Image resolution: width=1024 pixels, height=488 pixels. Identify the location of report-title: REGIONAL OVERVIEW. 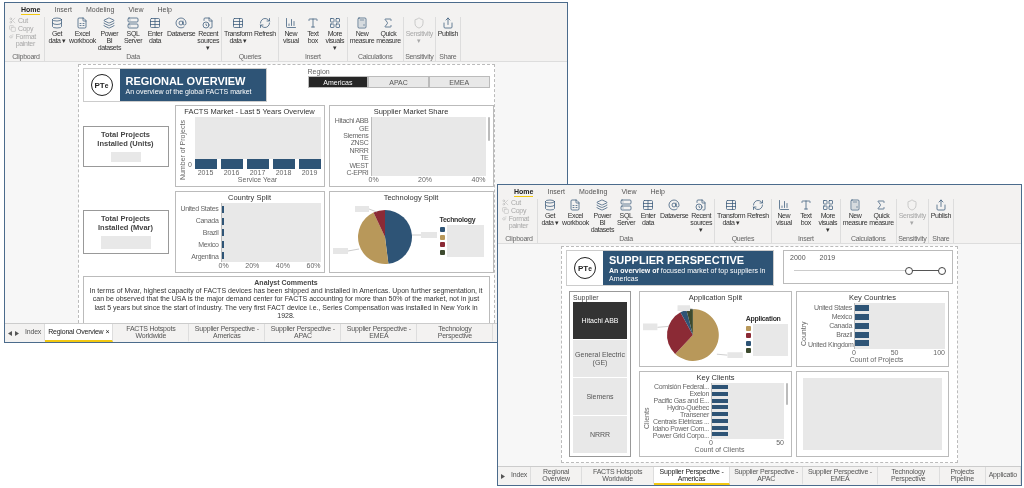
(186, 80).